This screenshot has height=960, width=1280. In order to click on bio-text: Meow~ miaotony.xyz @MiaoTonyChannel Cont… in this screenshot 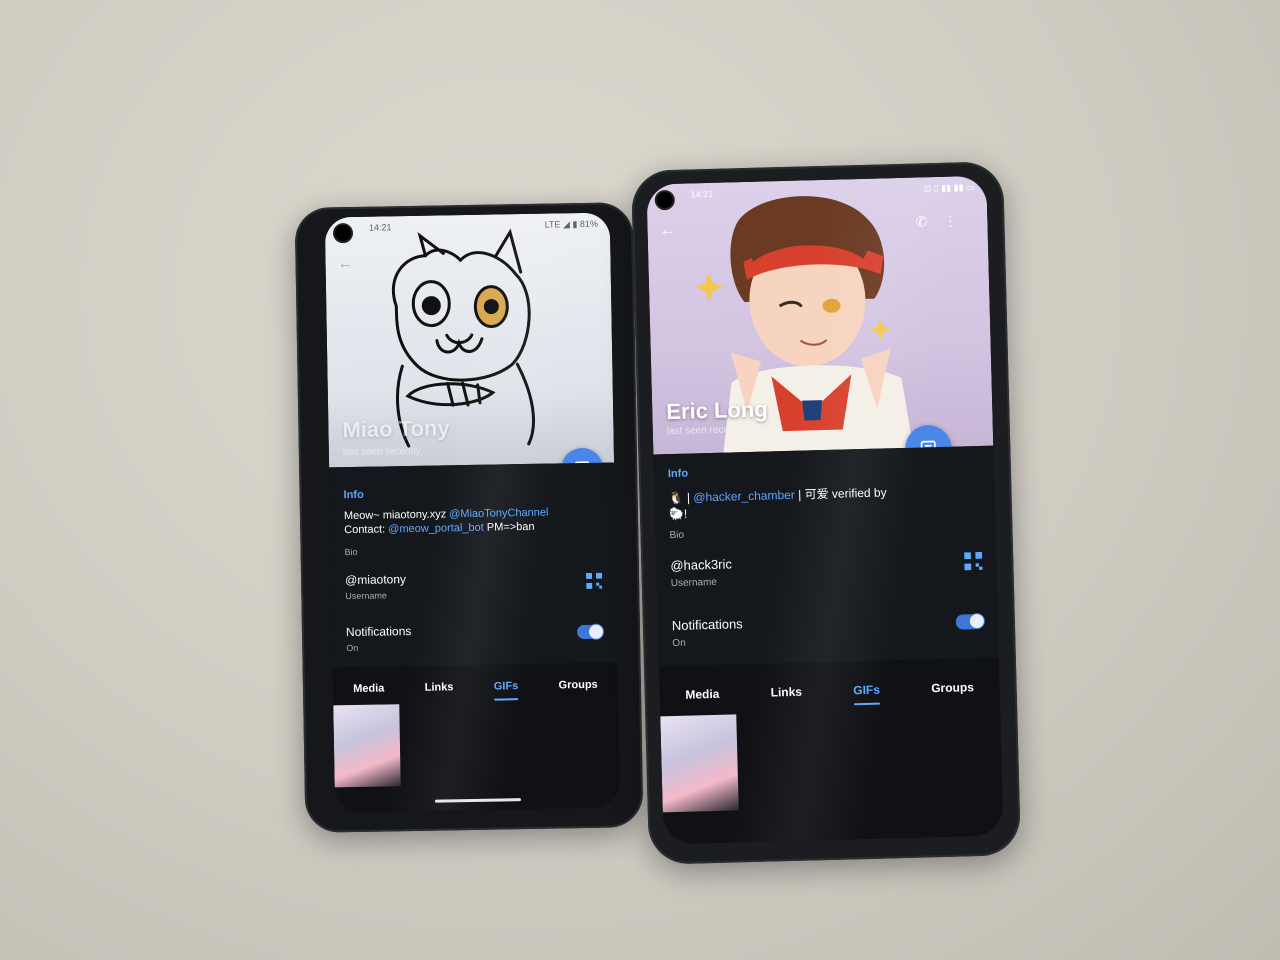, I will do `click(446, 521)`.